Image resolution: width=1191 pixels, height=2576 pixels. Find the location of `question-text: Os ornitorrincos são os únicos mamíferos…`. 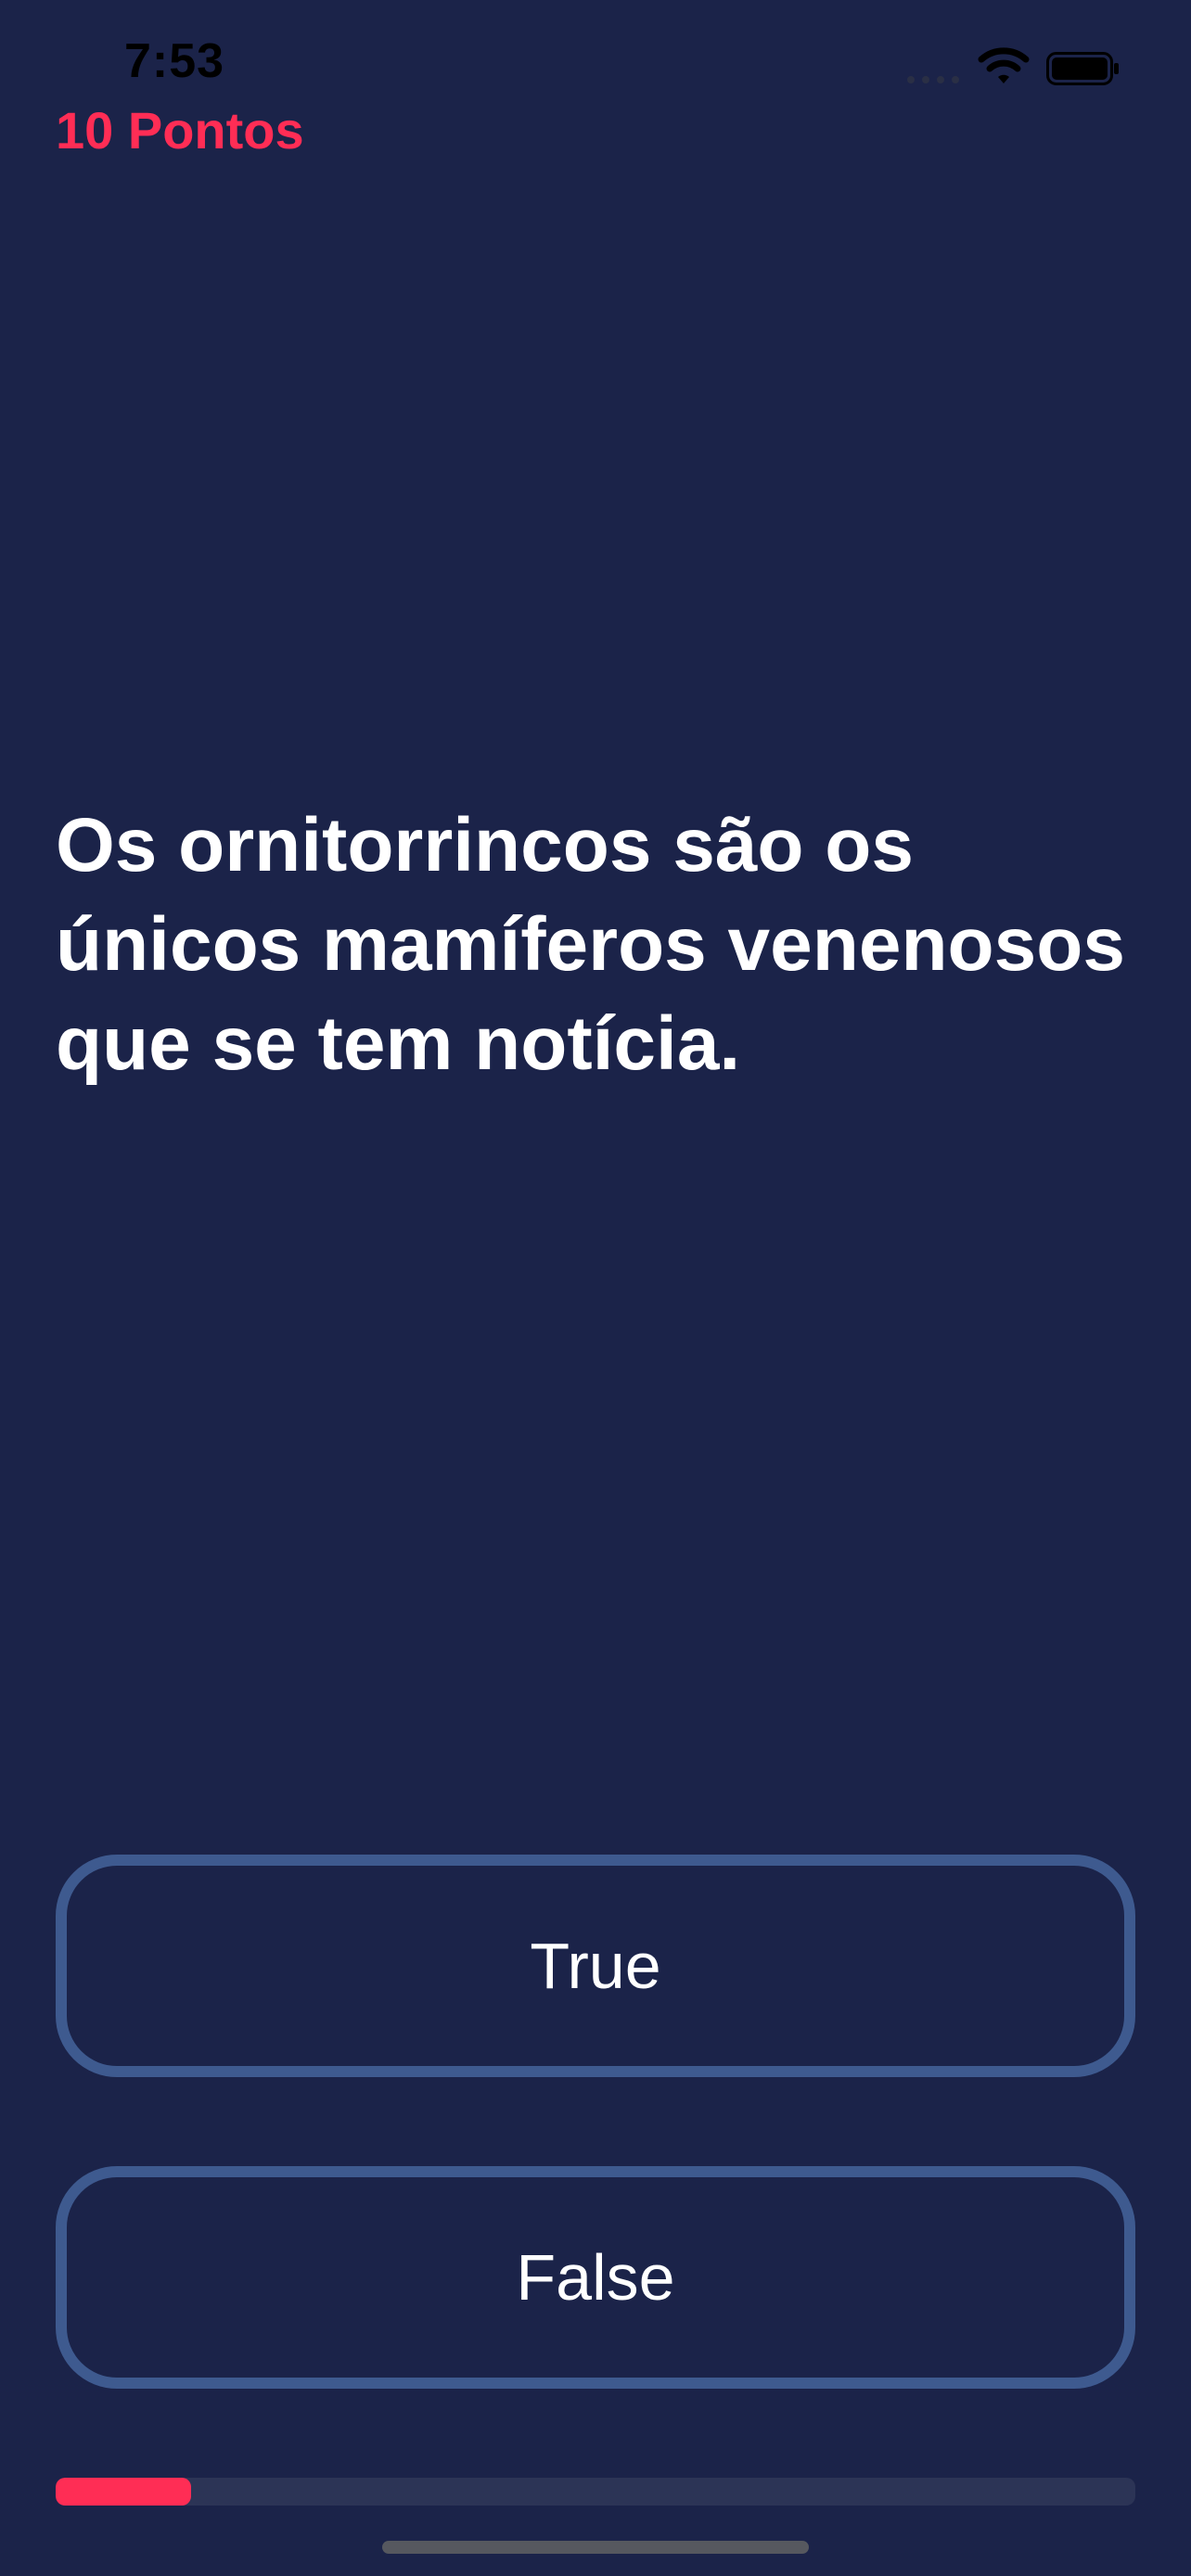

question-text: Os ornitorrincos são os únicos mamíferos… is located at coordinates (590, 944).